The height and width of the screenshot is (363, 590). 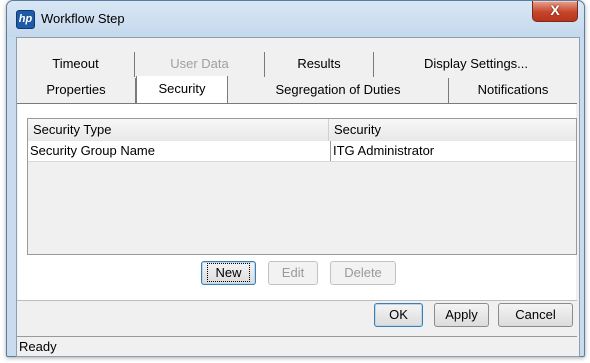 What do you see at coordinates (453, 151) in the screenshot?
I see `cell-security: ITG Administrator` at bounding box center [453, 151].